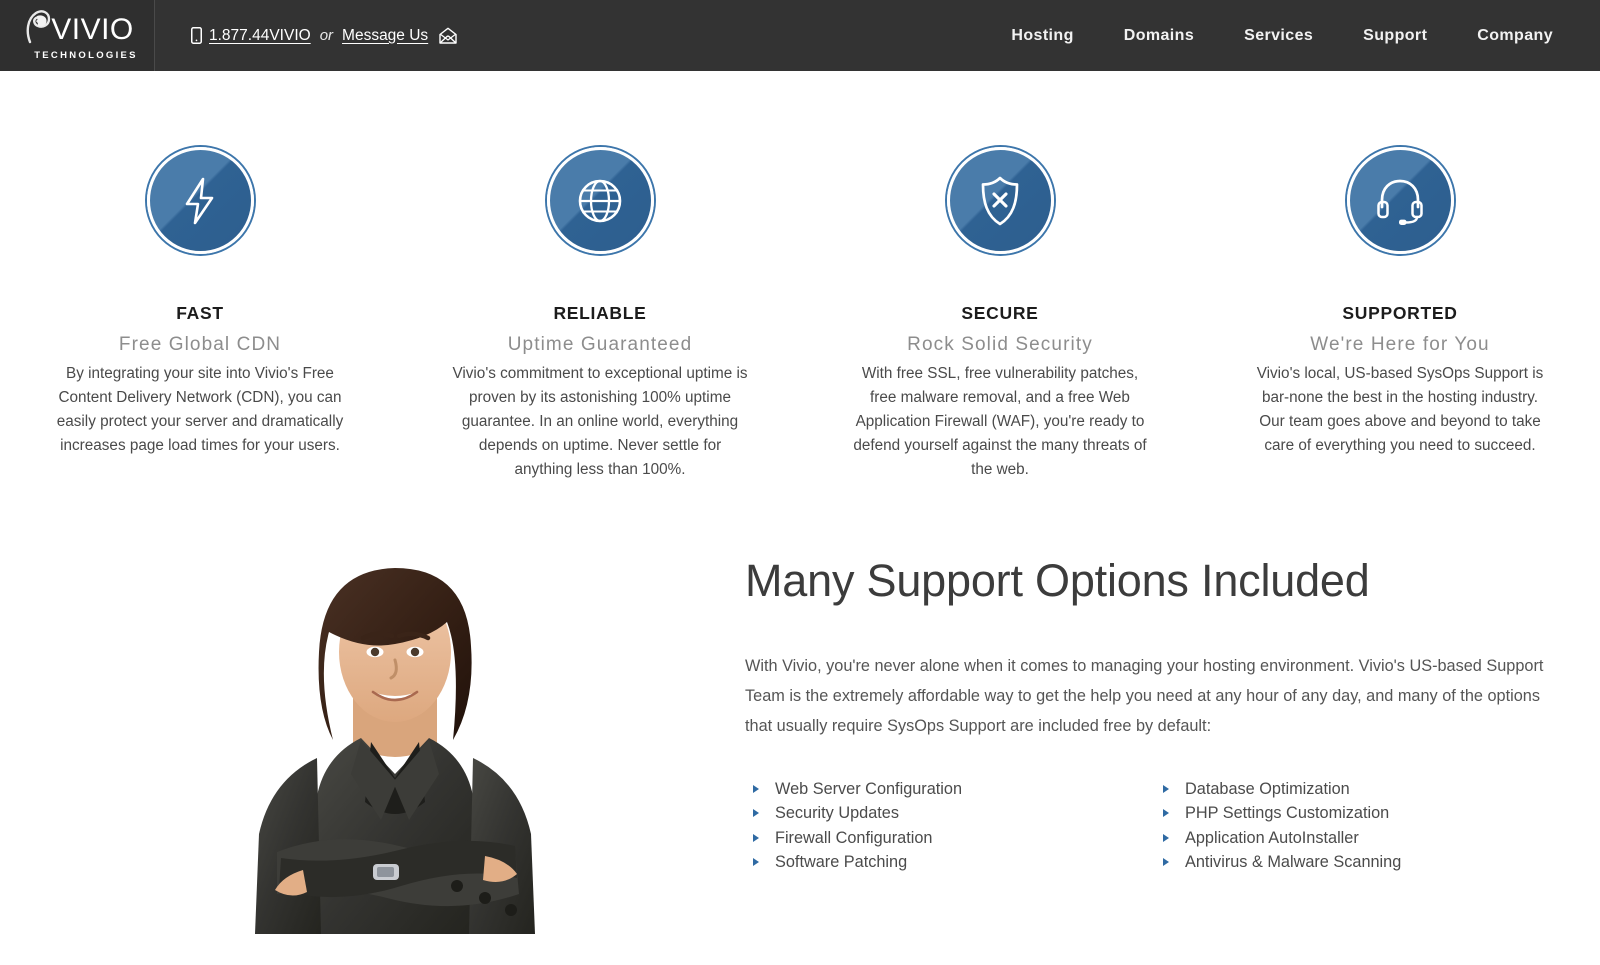 This screenshot has width=1600, height=965. Describe the element at coordinates (1042, 35) in the screenshot. I see `nav-item-hosting: Hosting` at that location.